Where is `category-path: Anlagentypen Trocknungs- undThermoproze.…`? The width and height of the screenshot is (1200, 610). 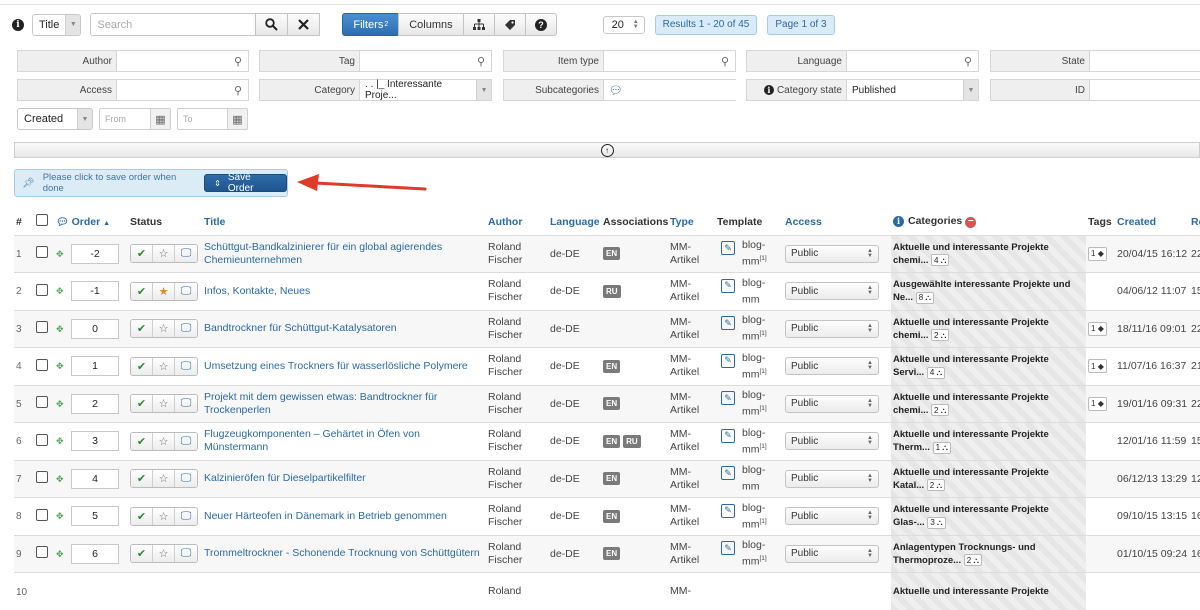 category-path: Anlagentypen Trocknungs- undThermoproze.… is located at coordinates (989, 554).